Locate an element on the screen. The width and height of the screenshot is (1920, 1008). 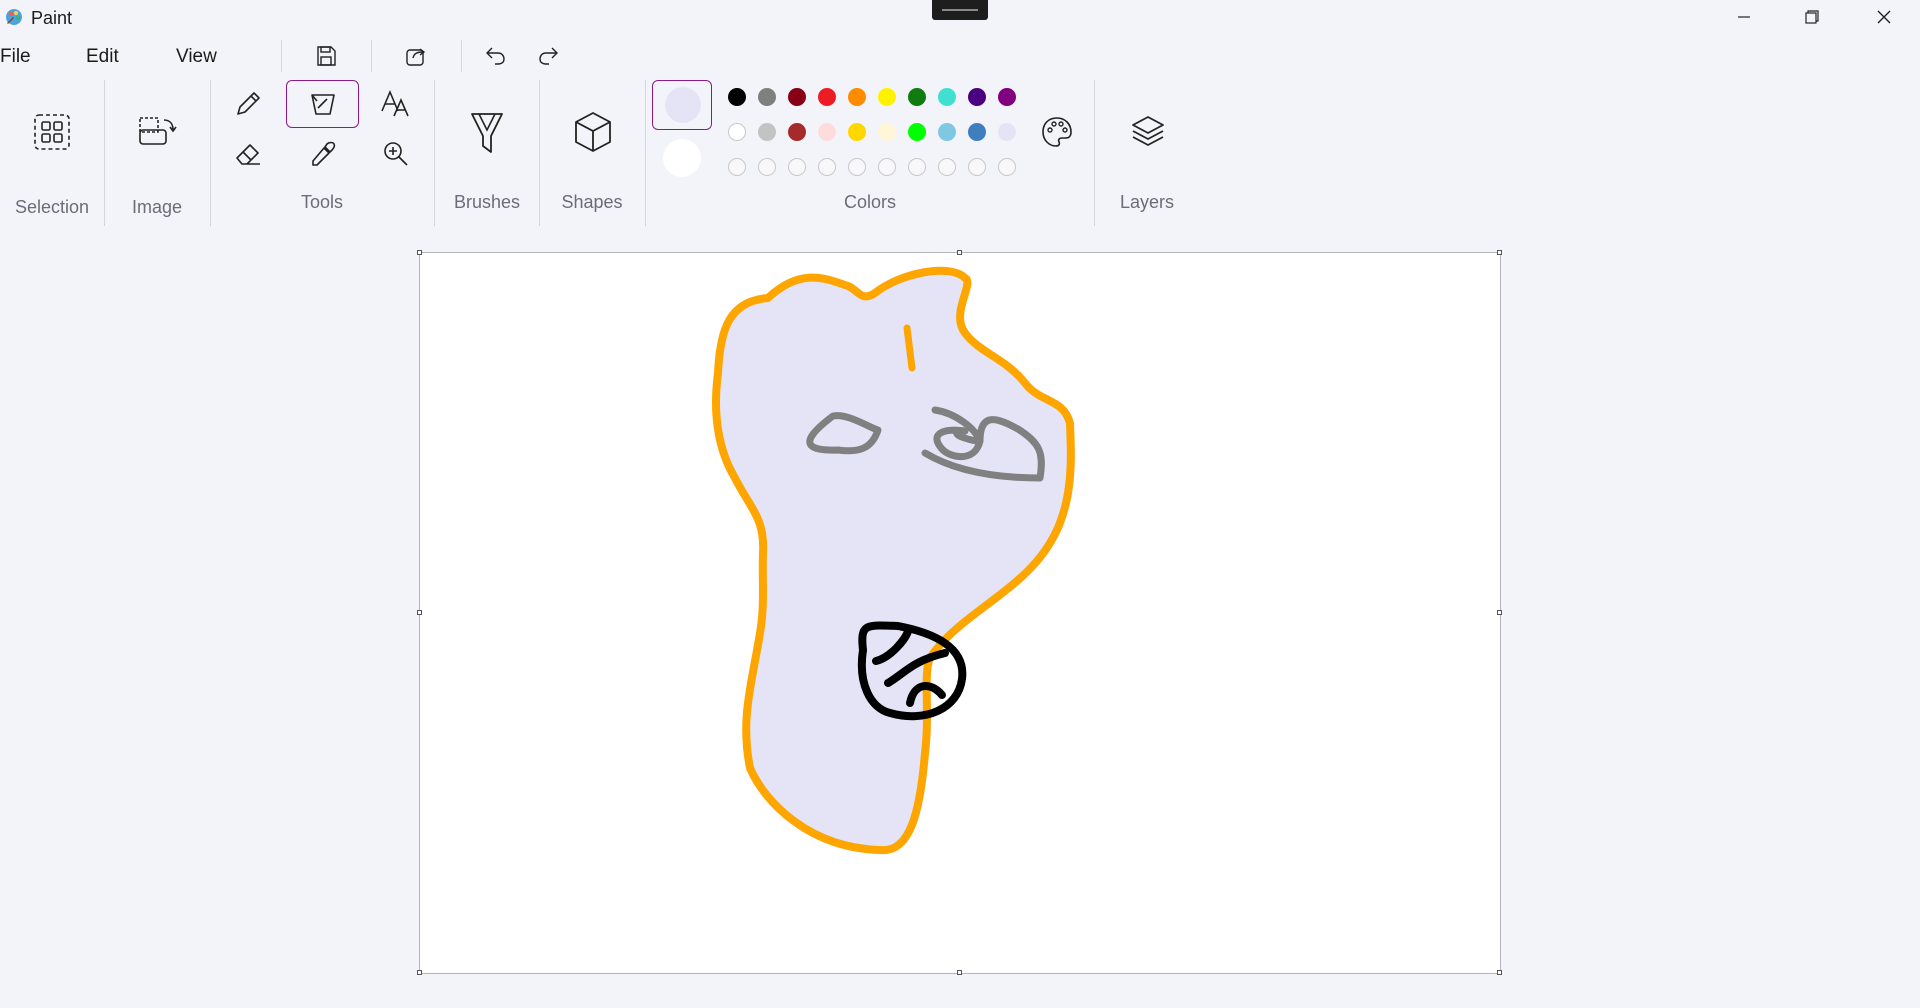
cube-icon is located at coordinates (593, 132).